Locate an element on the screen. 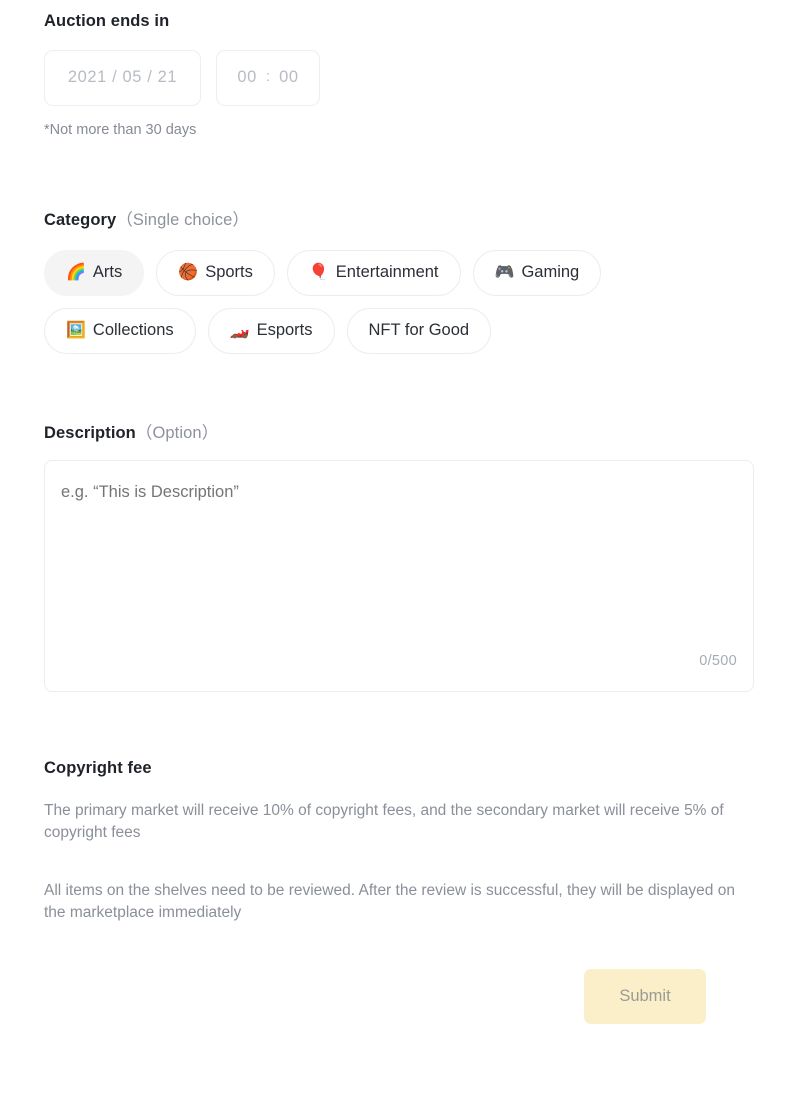 This screenshot has height=1108, width=802. category-chip-collections: 🖼️ Collections is located at coordinates (120, 330).